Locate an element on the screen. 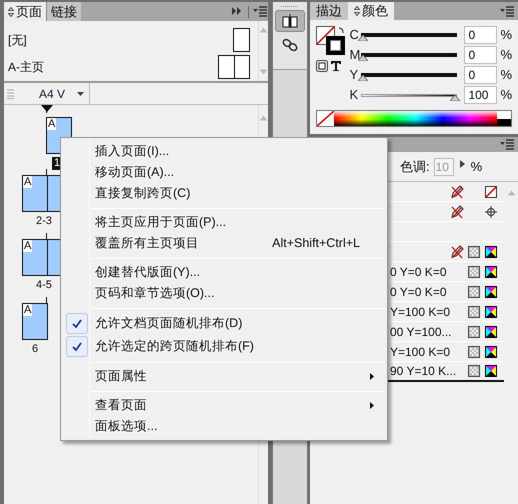 Image resolution: width=518 pixels, height=504 pixels. panel-tab: 描边 is located at coordinates (329, 11).